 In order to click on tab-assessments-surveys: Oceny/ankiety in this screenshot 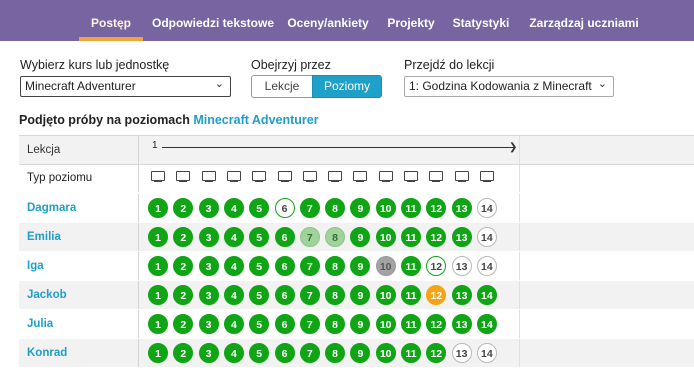, I will do `click(328, 20)`.